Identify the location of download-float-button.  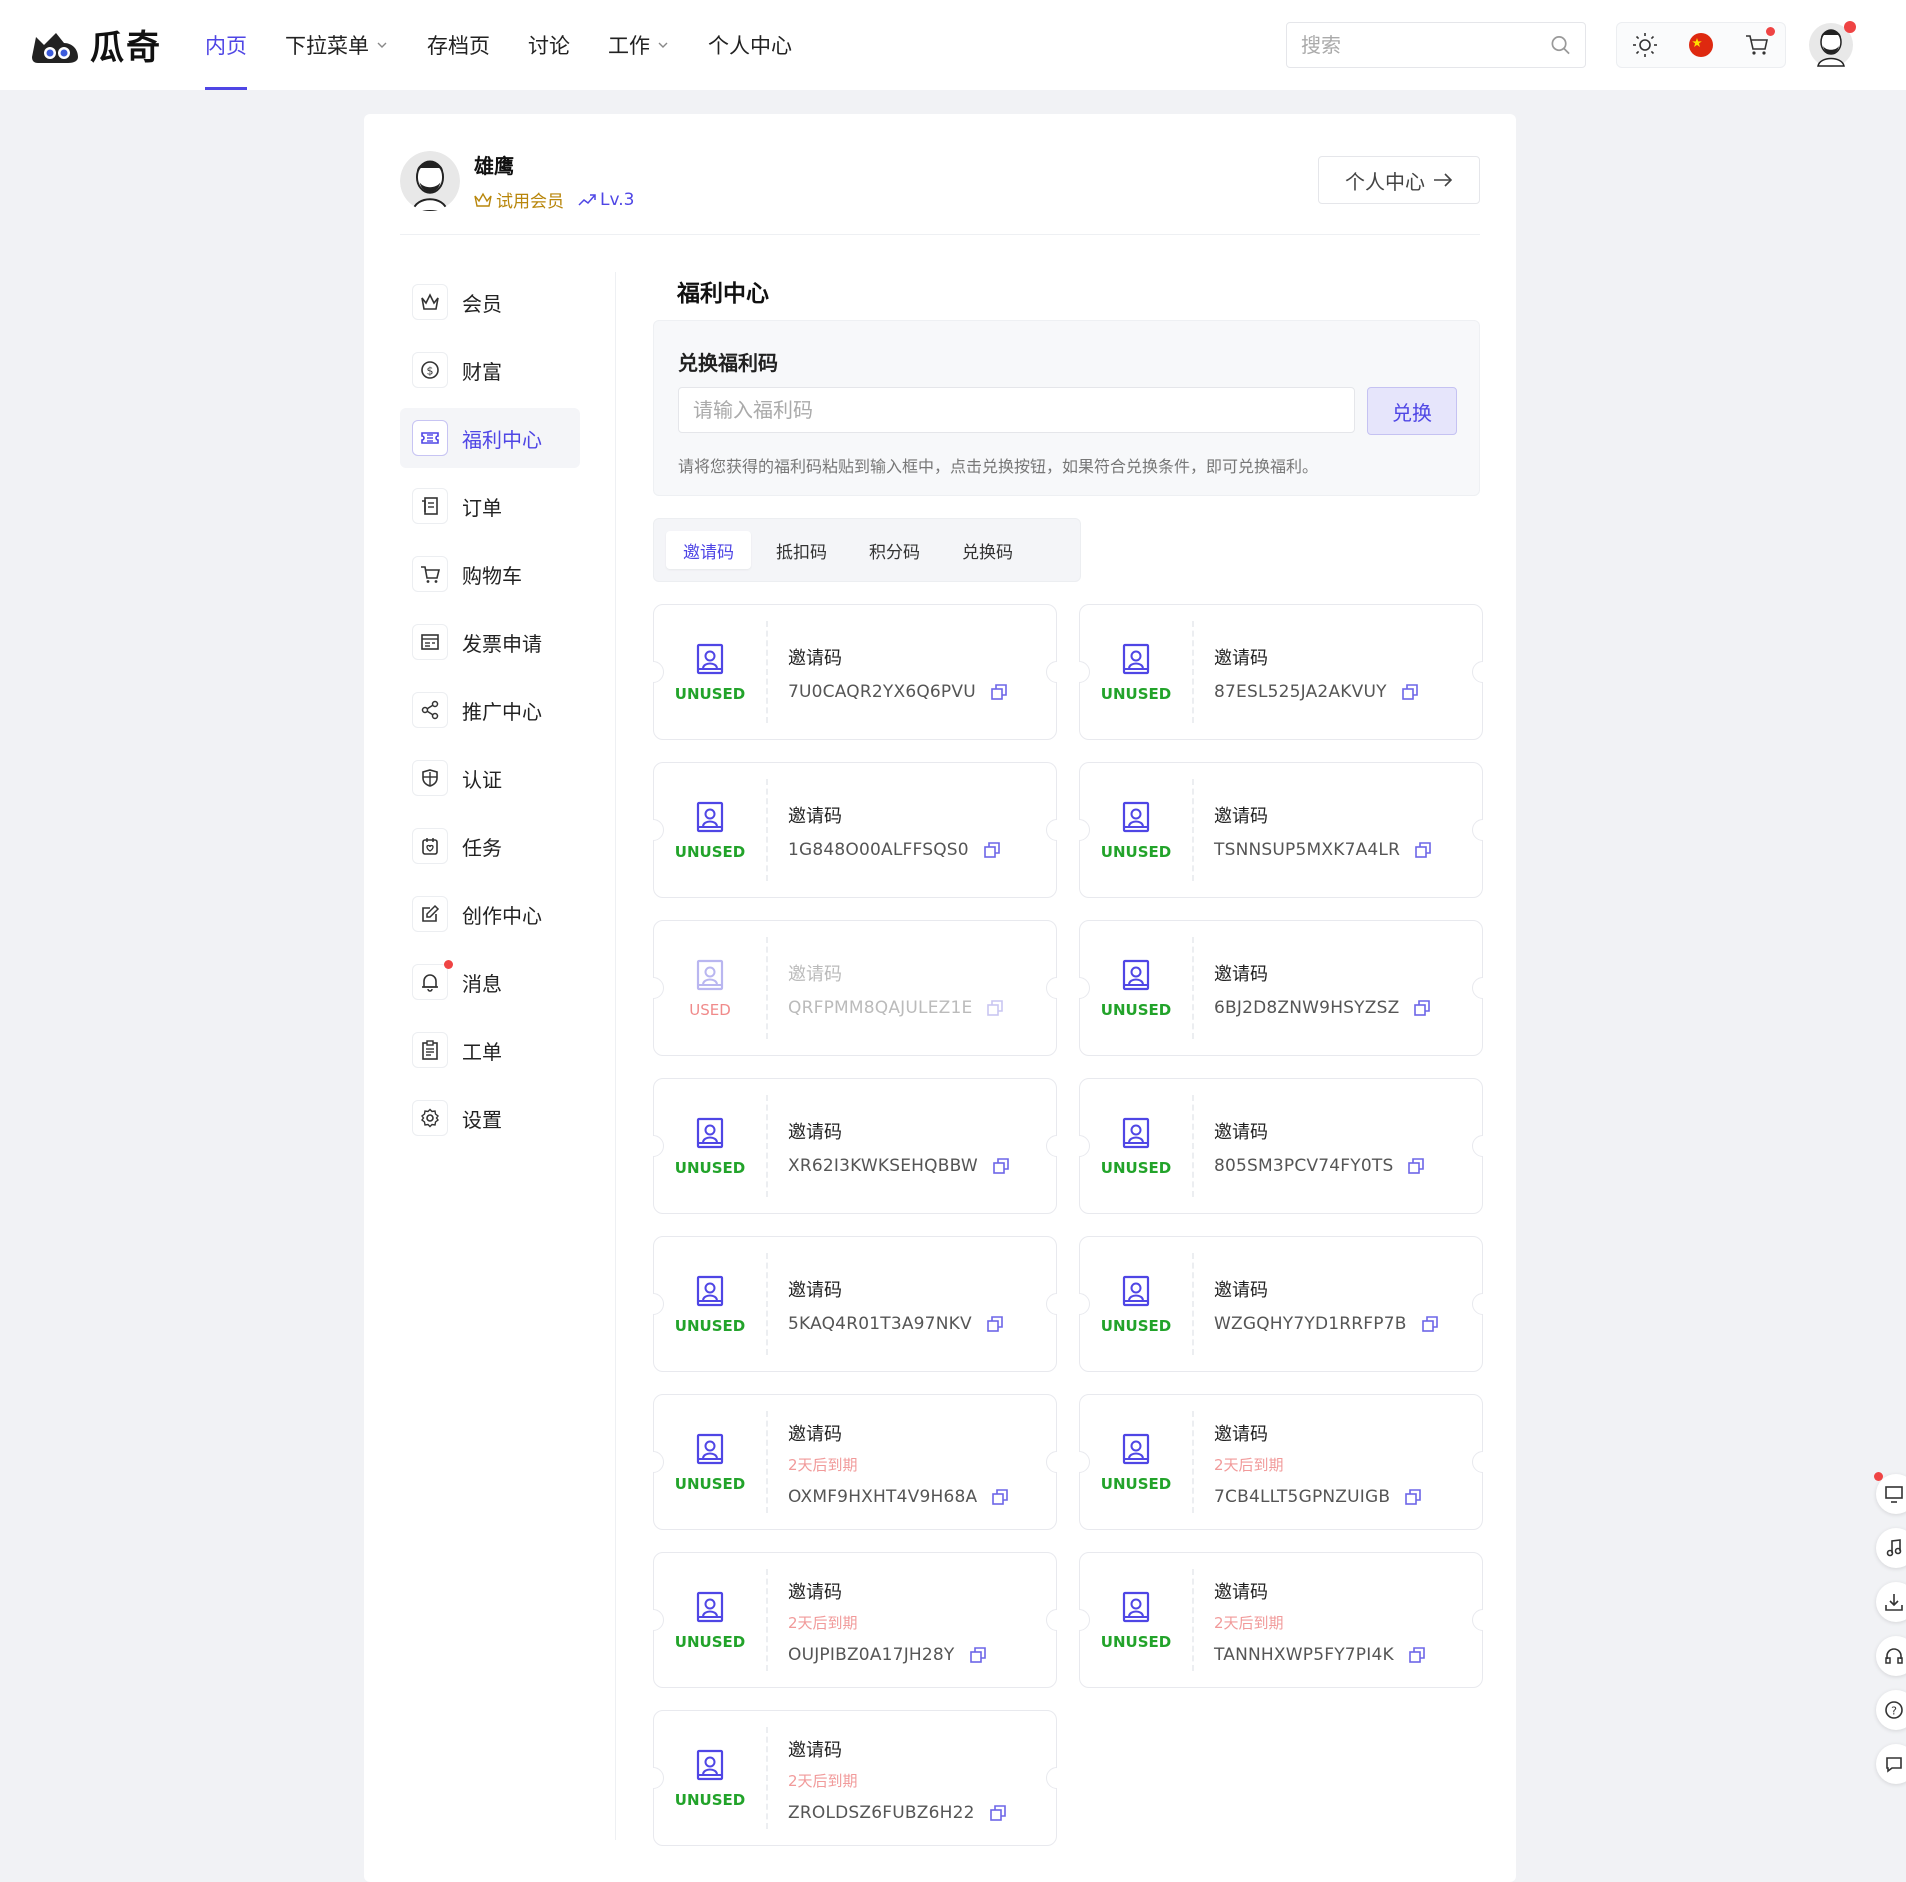
(1891, 1602).